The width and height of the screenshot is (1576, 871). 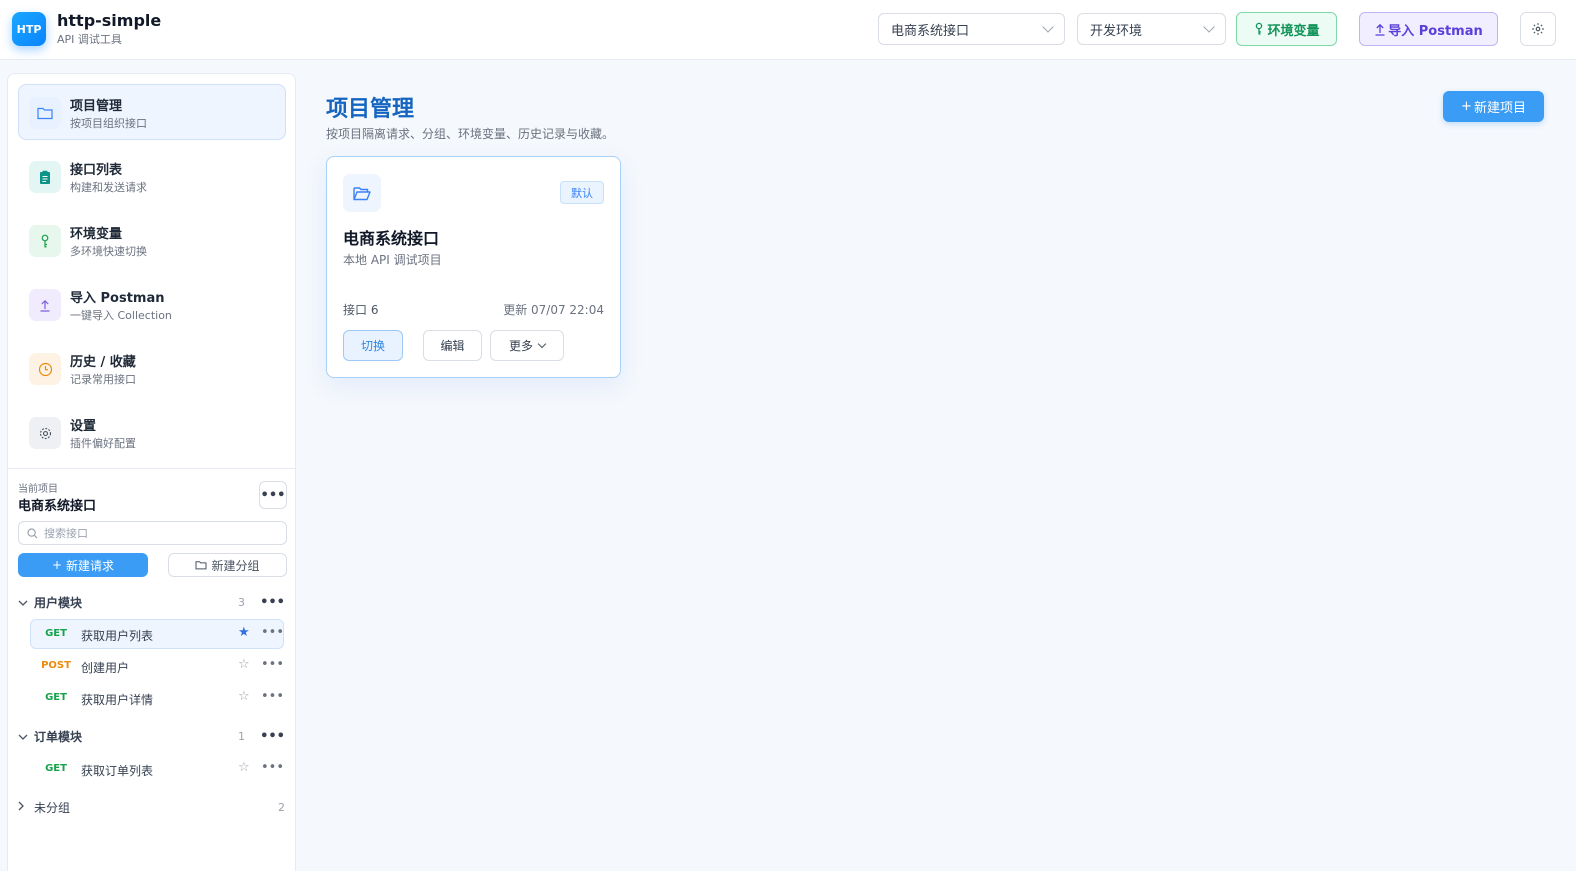 What do you see at coordinates (157, 698) in the screenshot?
I see `request-item: GET 获取用户详情 ☆ •••` at bounding box center [157, 698].